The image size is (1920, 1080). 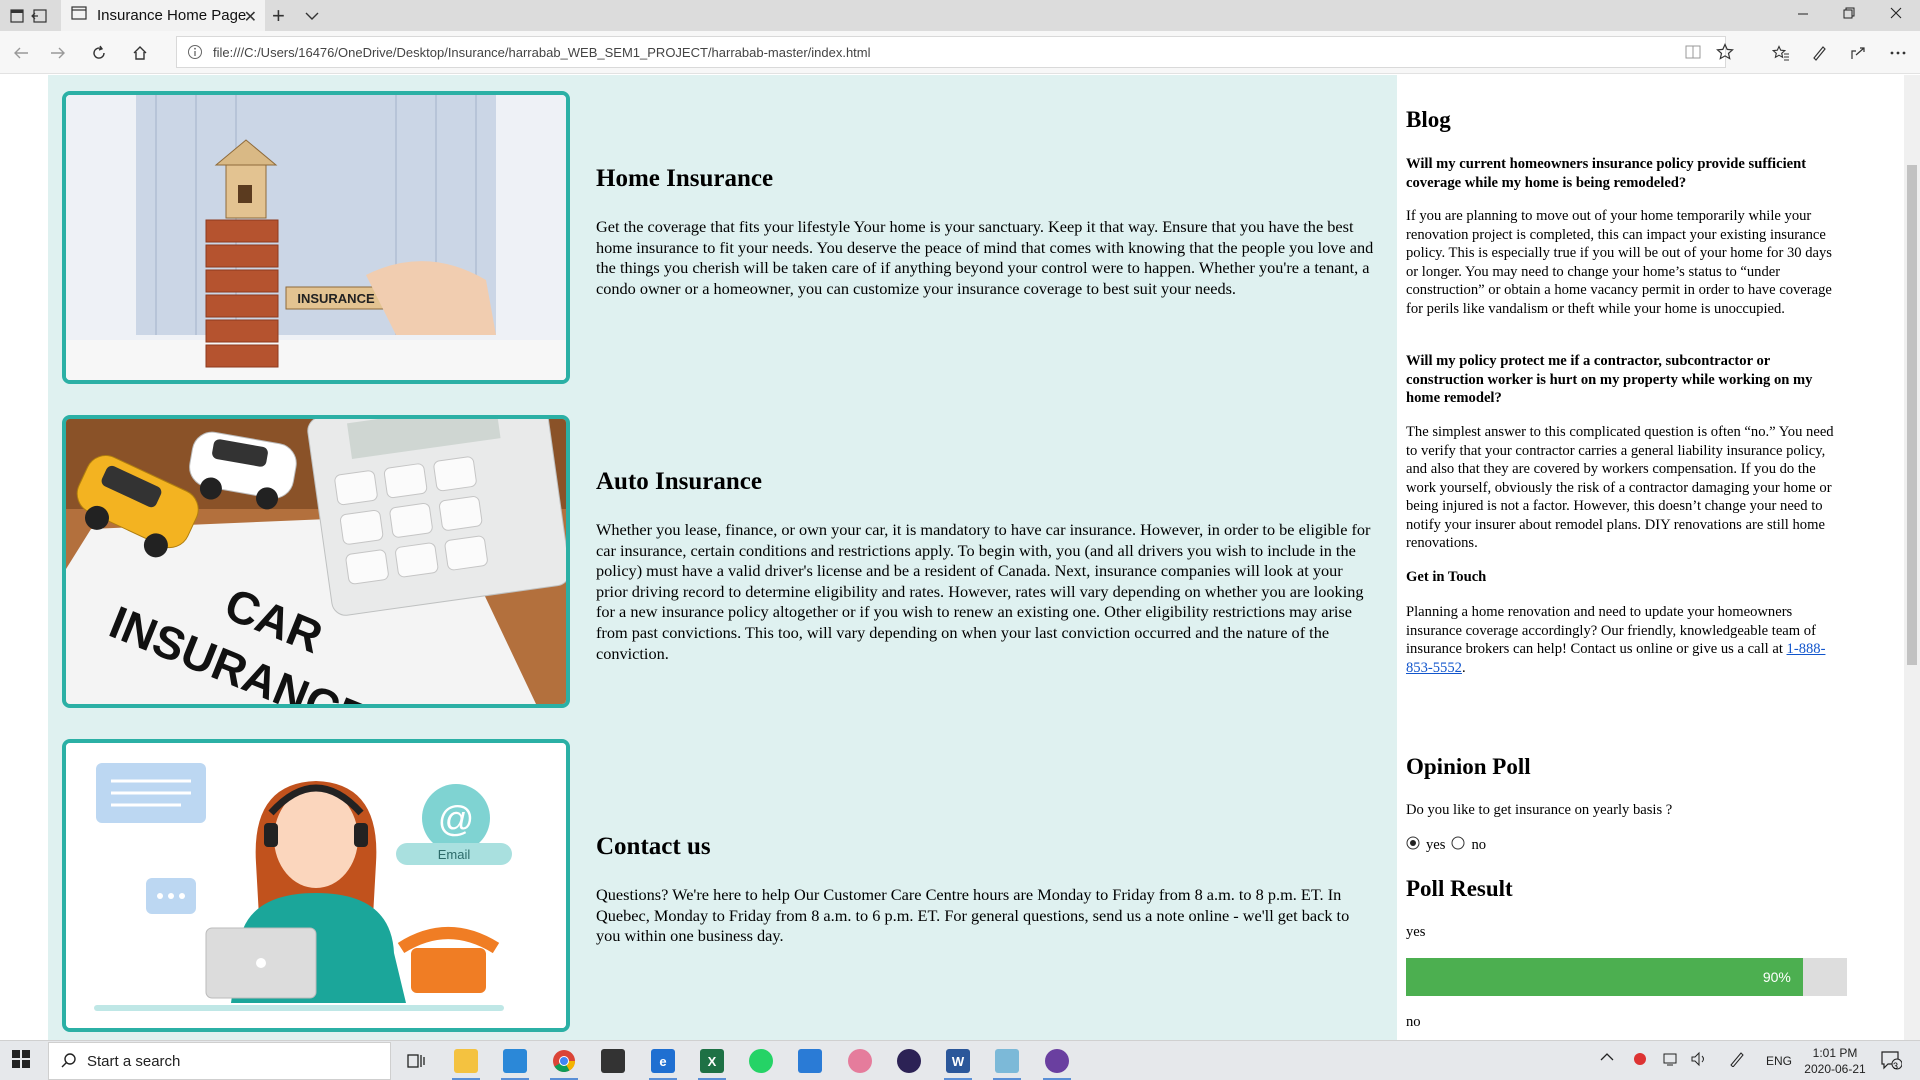 I want to click on blog-title: Blog, so click(x=1428, y=119).